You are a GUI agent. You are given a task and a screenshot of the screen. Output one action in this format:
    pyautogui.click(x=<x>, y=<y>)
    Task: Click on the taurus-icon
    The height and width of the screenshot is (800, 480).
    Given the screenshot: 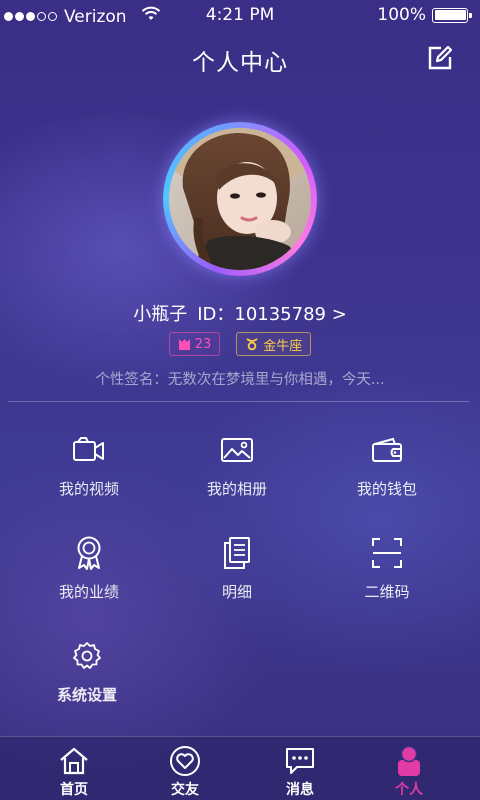 What is the action you would take?
    pyautogui.click(x=252, y=344)
    